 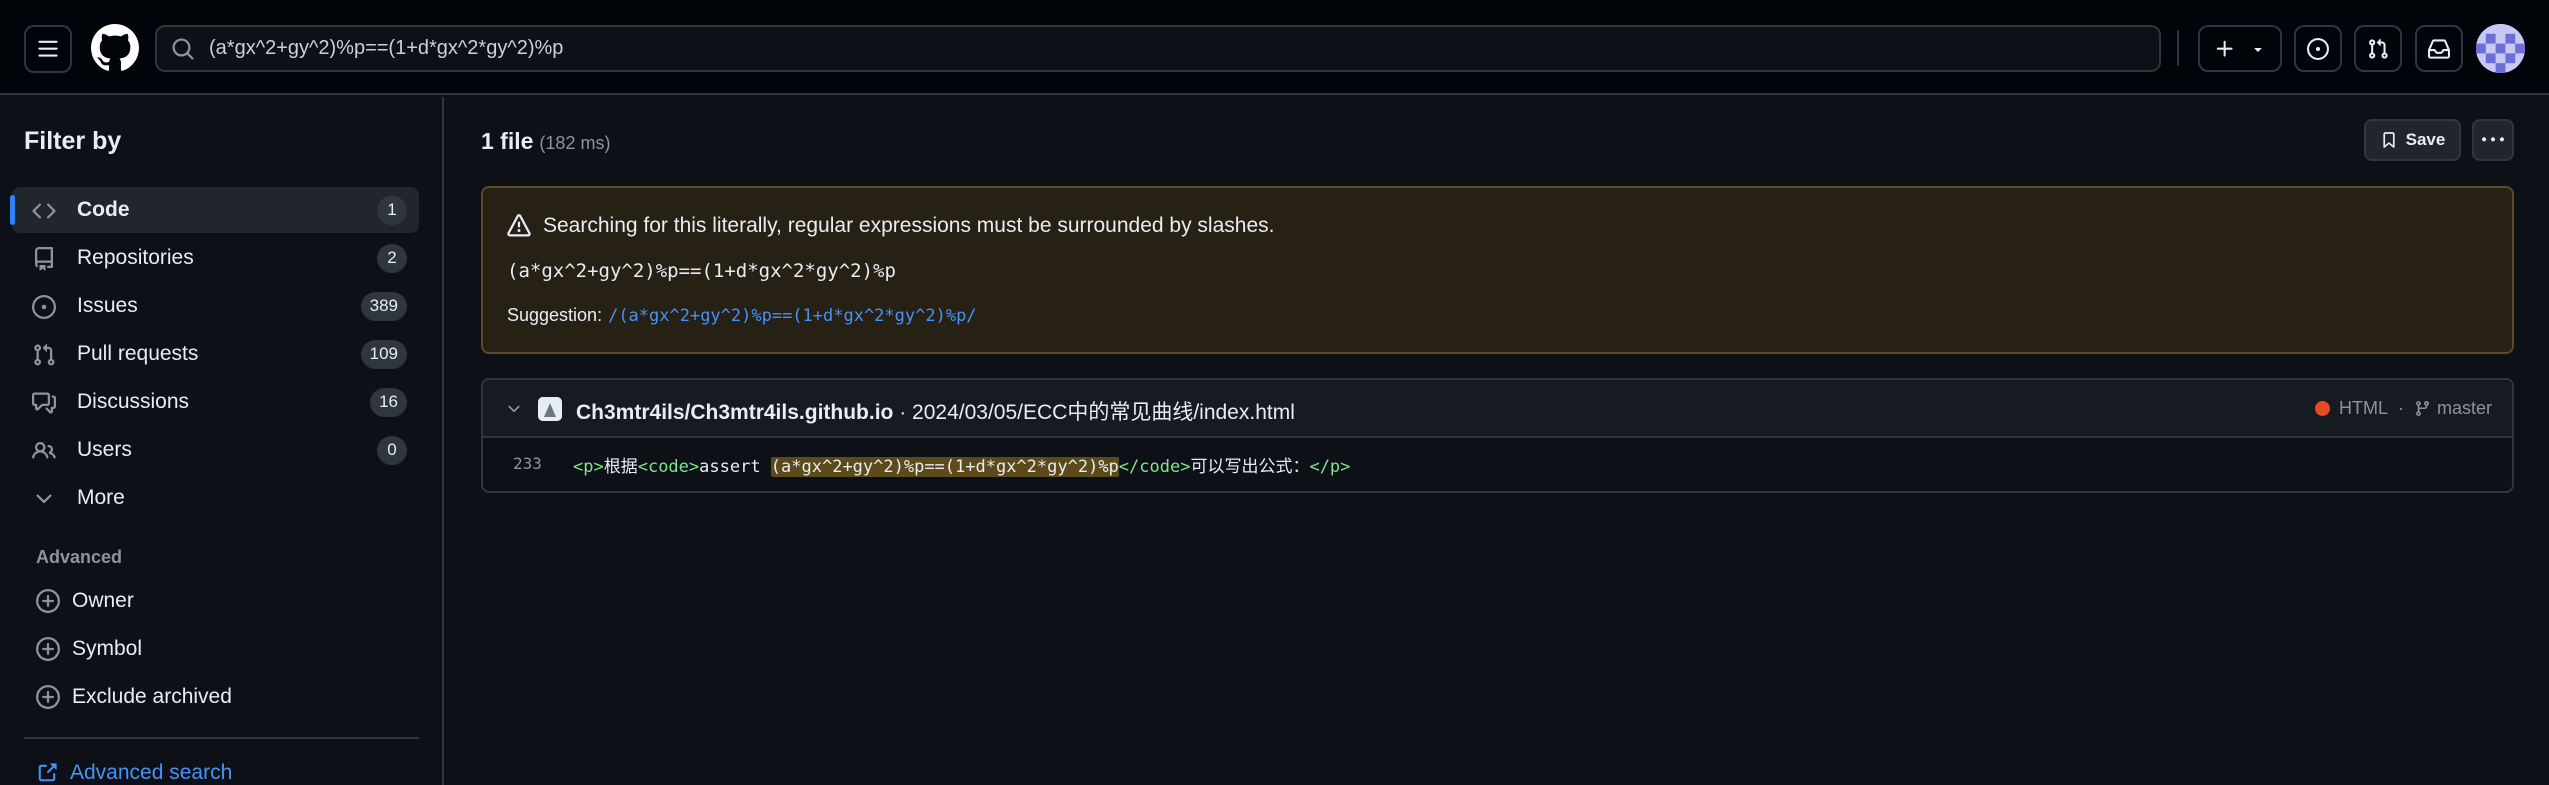 What do you see at coordinates (519, 225) in the screenshot?
I see `alert-icon` at bounding box center [519, 225].